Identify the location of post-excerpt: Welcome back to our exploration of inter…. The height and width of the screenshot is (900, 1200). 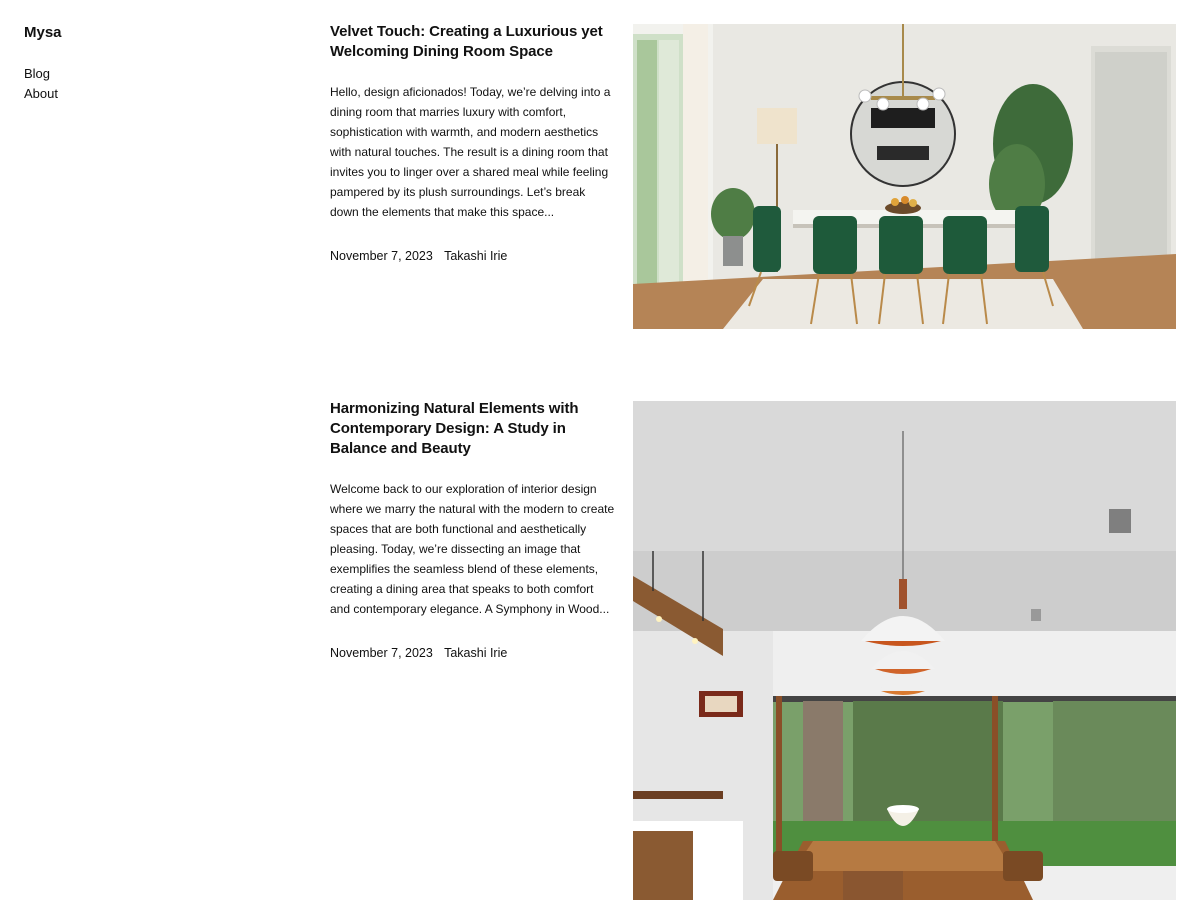
(472, 549).